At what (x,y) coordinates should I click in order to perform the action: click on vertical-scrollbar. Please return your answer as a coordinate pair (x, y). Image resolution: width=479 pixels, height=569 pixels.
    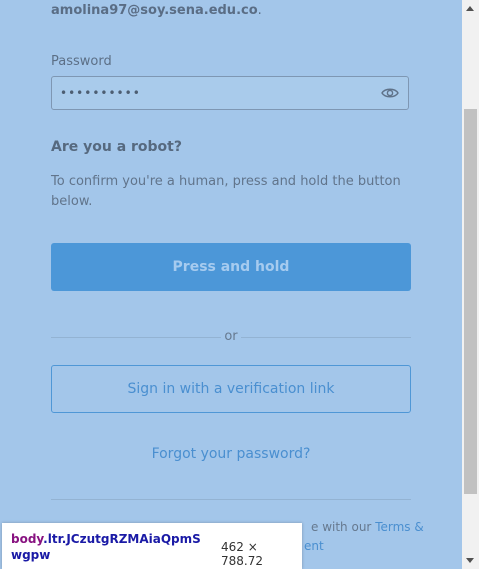
    Looking at the image, I should click on (470, 284).